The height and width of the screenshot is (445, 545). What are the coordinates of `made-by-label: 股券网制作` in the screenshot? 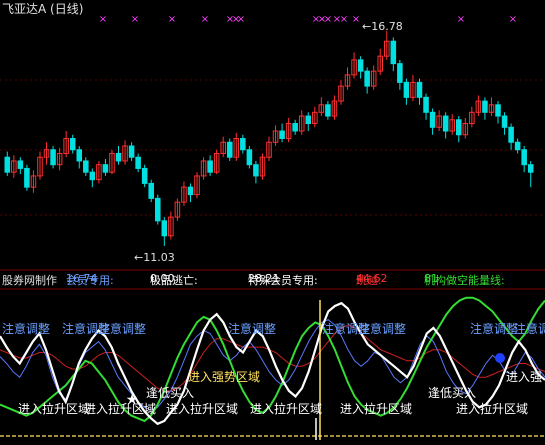 It's located at (29, 280).